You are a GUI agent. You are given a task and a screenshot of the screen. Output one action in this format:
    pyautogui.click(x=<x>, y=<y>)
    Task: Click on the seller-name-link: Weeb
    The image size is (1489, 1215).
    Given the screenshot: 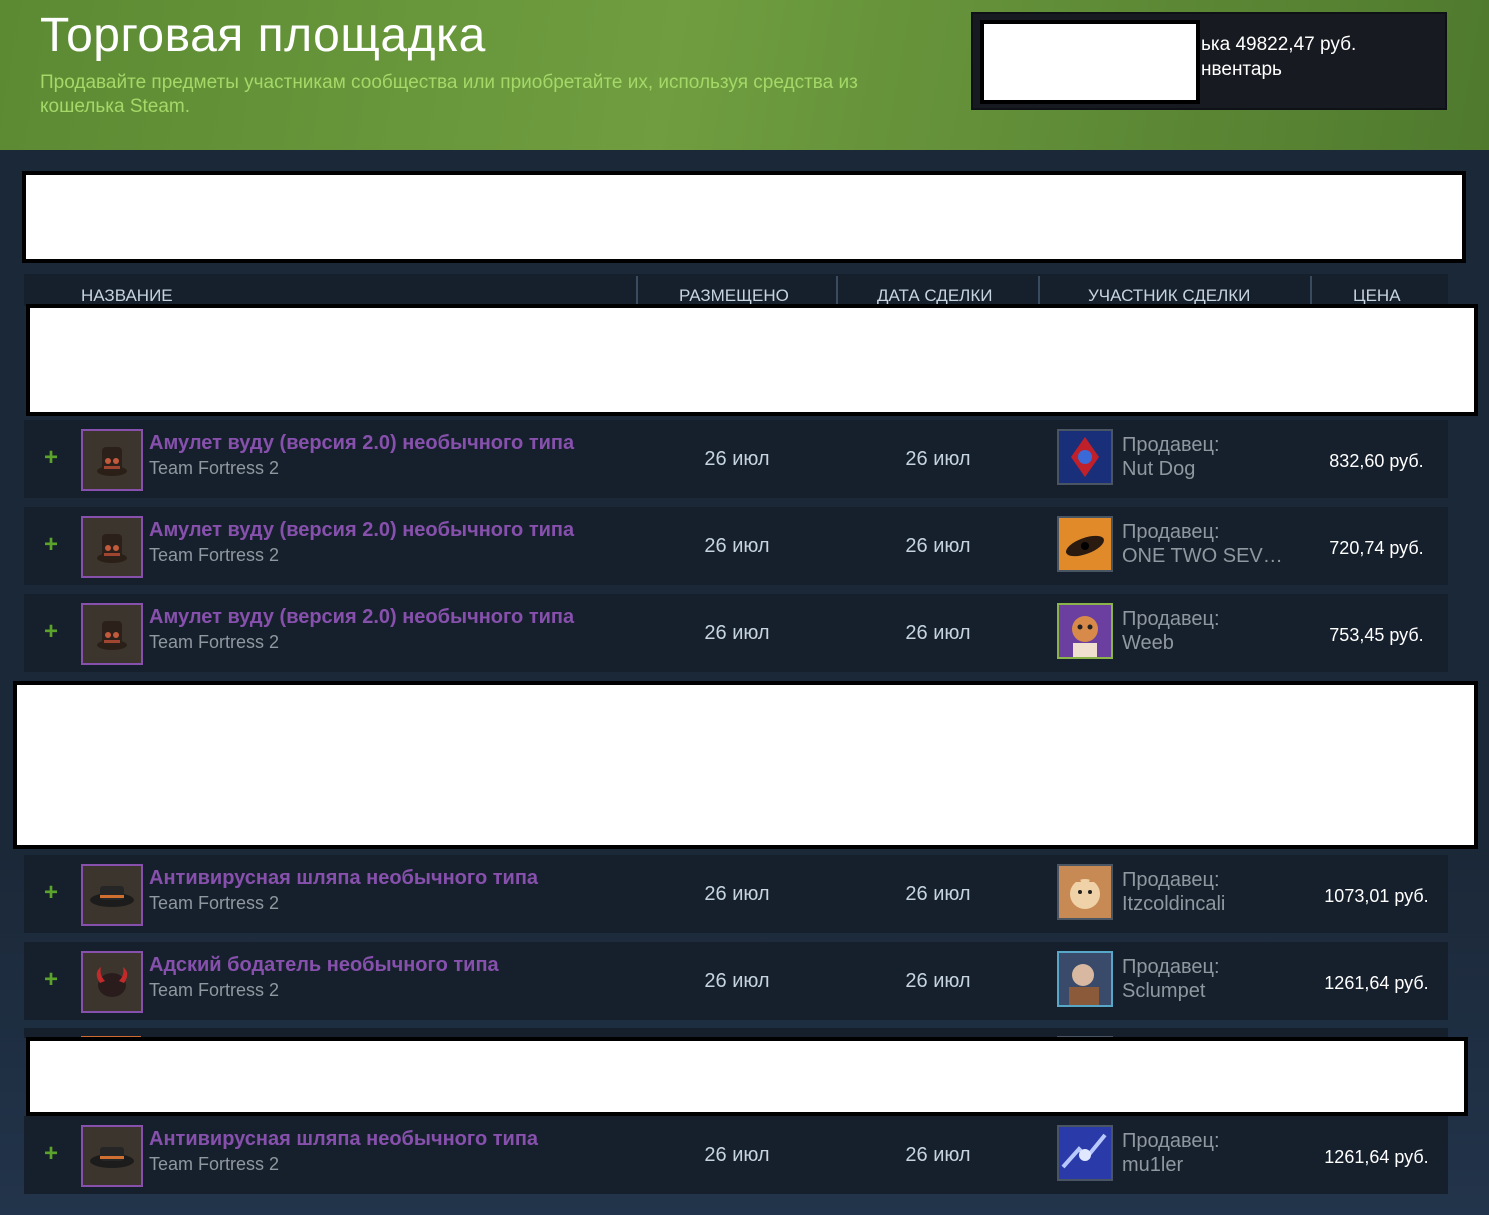 What is the action you would take?
    pyautogui.click(x=1209, y=643)
    